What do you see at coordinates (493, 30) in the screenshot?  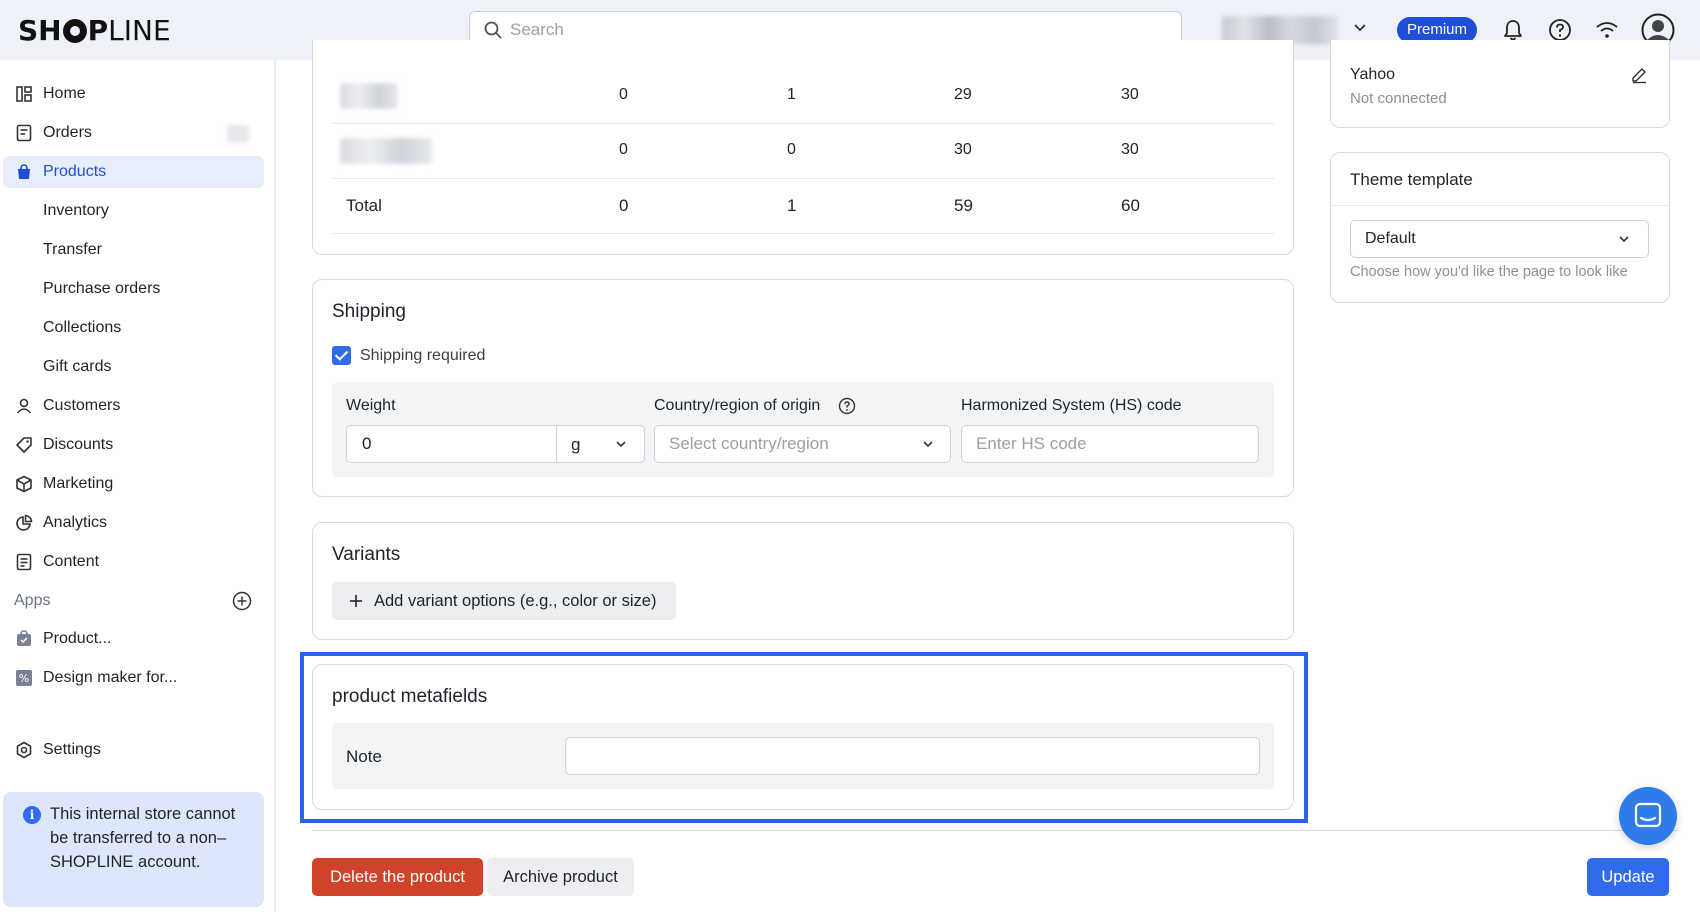 I see `search-icon` at bounding box center [493, 30].